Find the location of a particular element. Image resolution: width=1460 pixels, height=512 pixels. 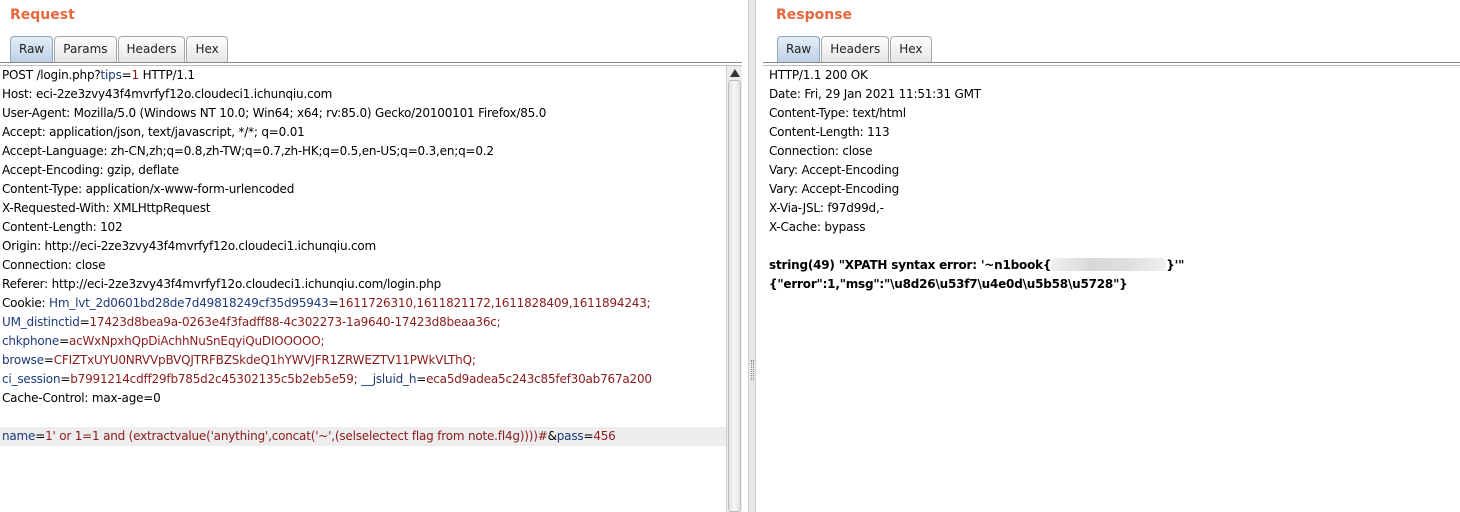

response-line: Content-Length: 113 is located at coordinates (1113, 132).